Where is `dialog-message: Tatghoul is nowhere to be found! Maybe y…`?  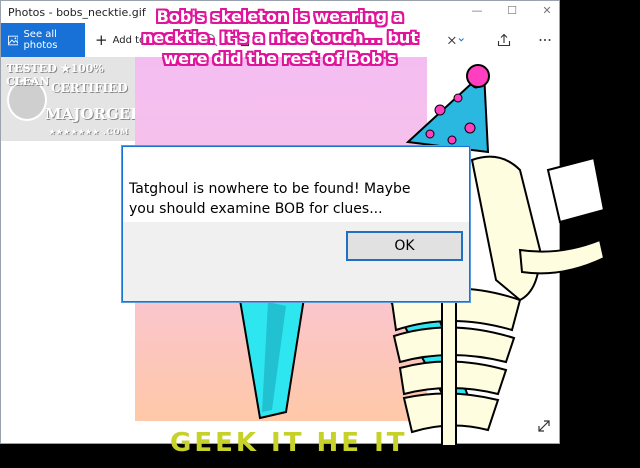 dialog-message: Tatghoul is nowhere to be found! Maybe y… is located at coordinates (270, 199).